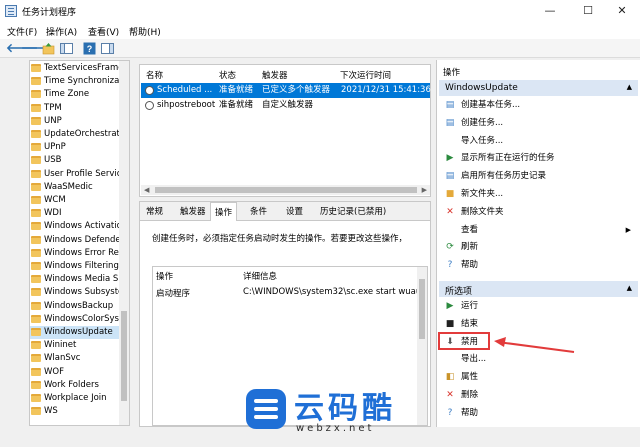 The height and width of the screenshot is (447, 640). What do you see at coordinates (103, 31) in the screenshot?
I see `menu-view: 查看(V)` at bounding box center [103, 31].